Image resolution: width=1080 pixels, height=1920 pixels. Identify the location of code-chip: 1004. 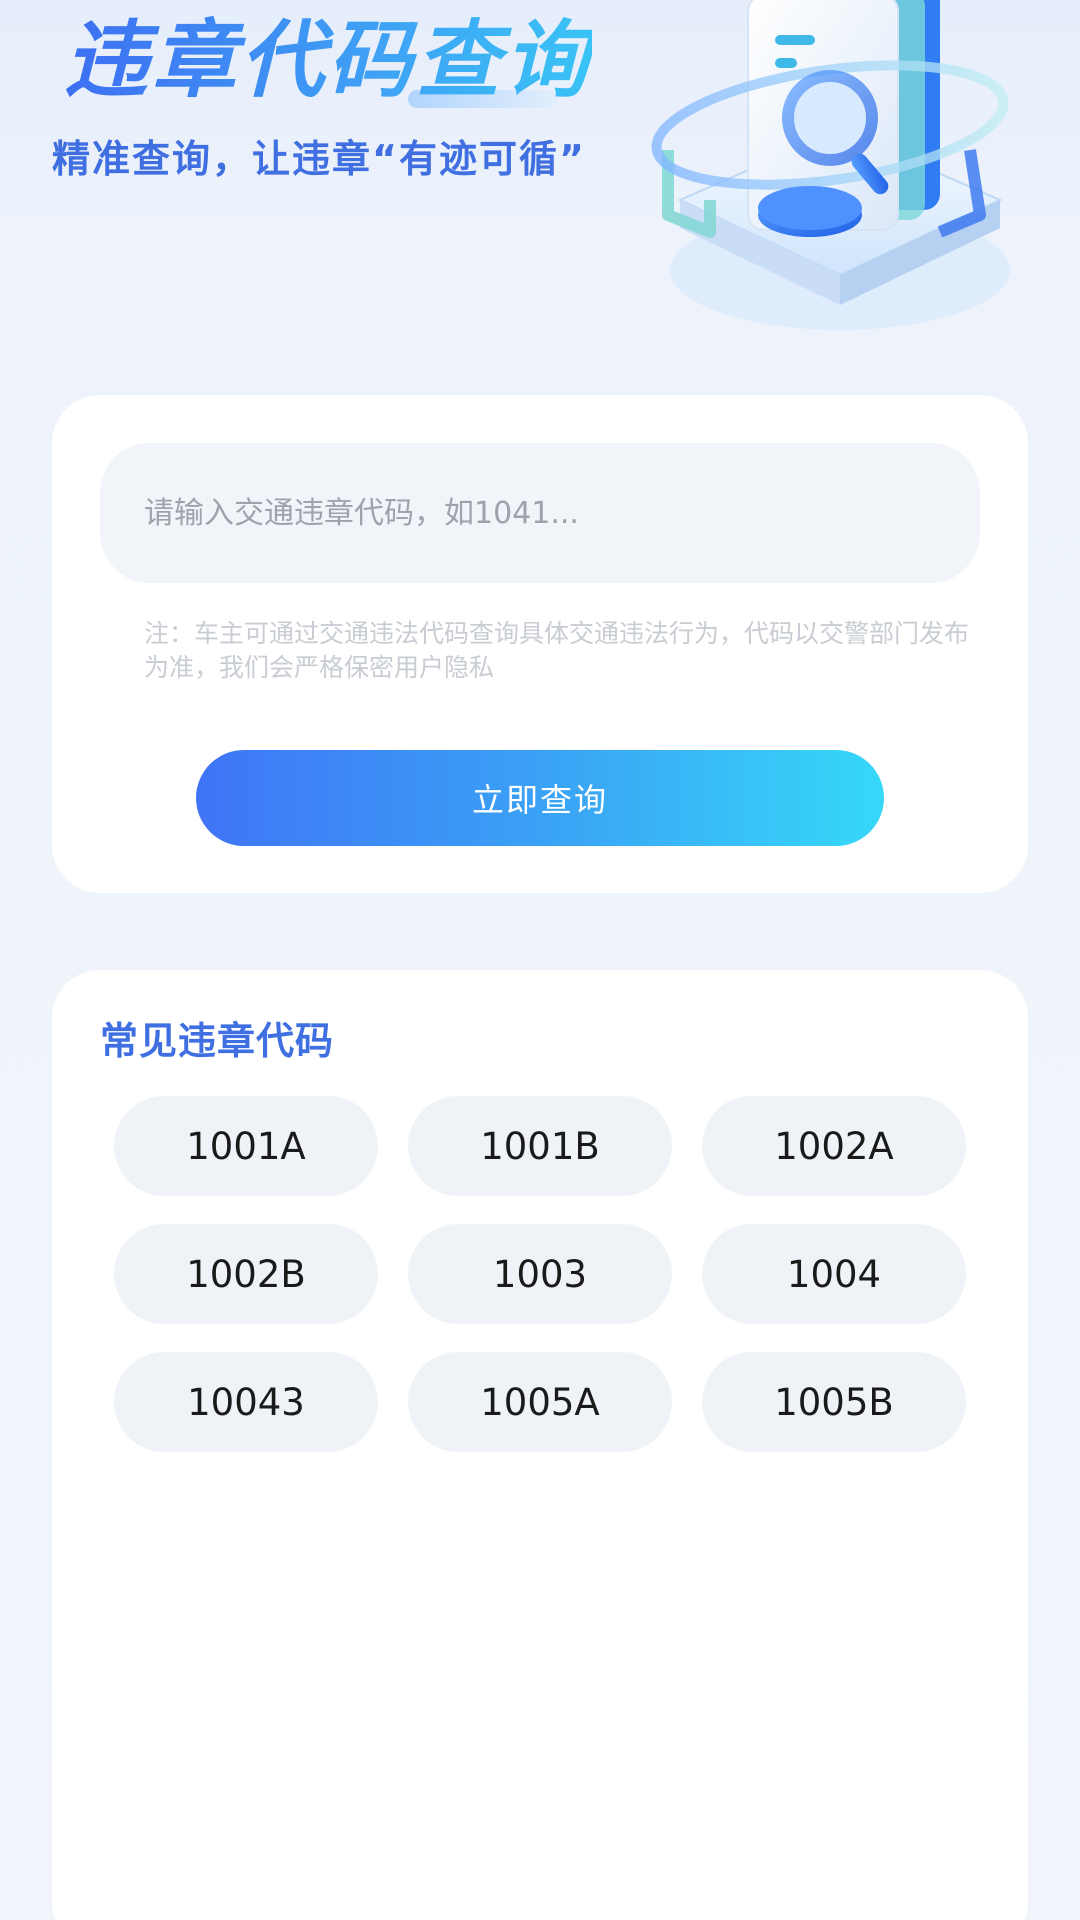
(834, 1274).